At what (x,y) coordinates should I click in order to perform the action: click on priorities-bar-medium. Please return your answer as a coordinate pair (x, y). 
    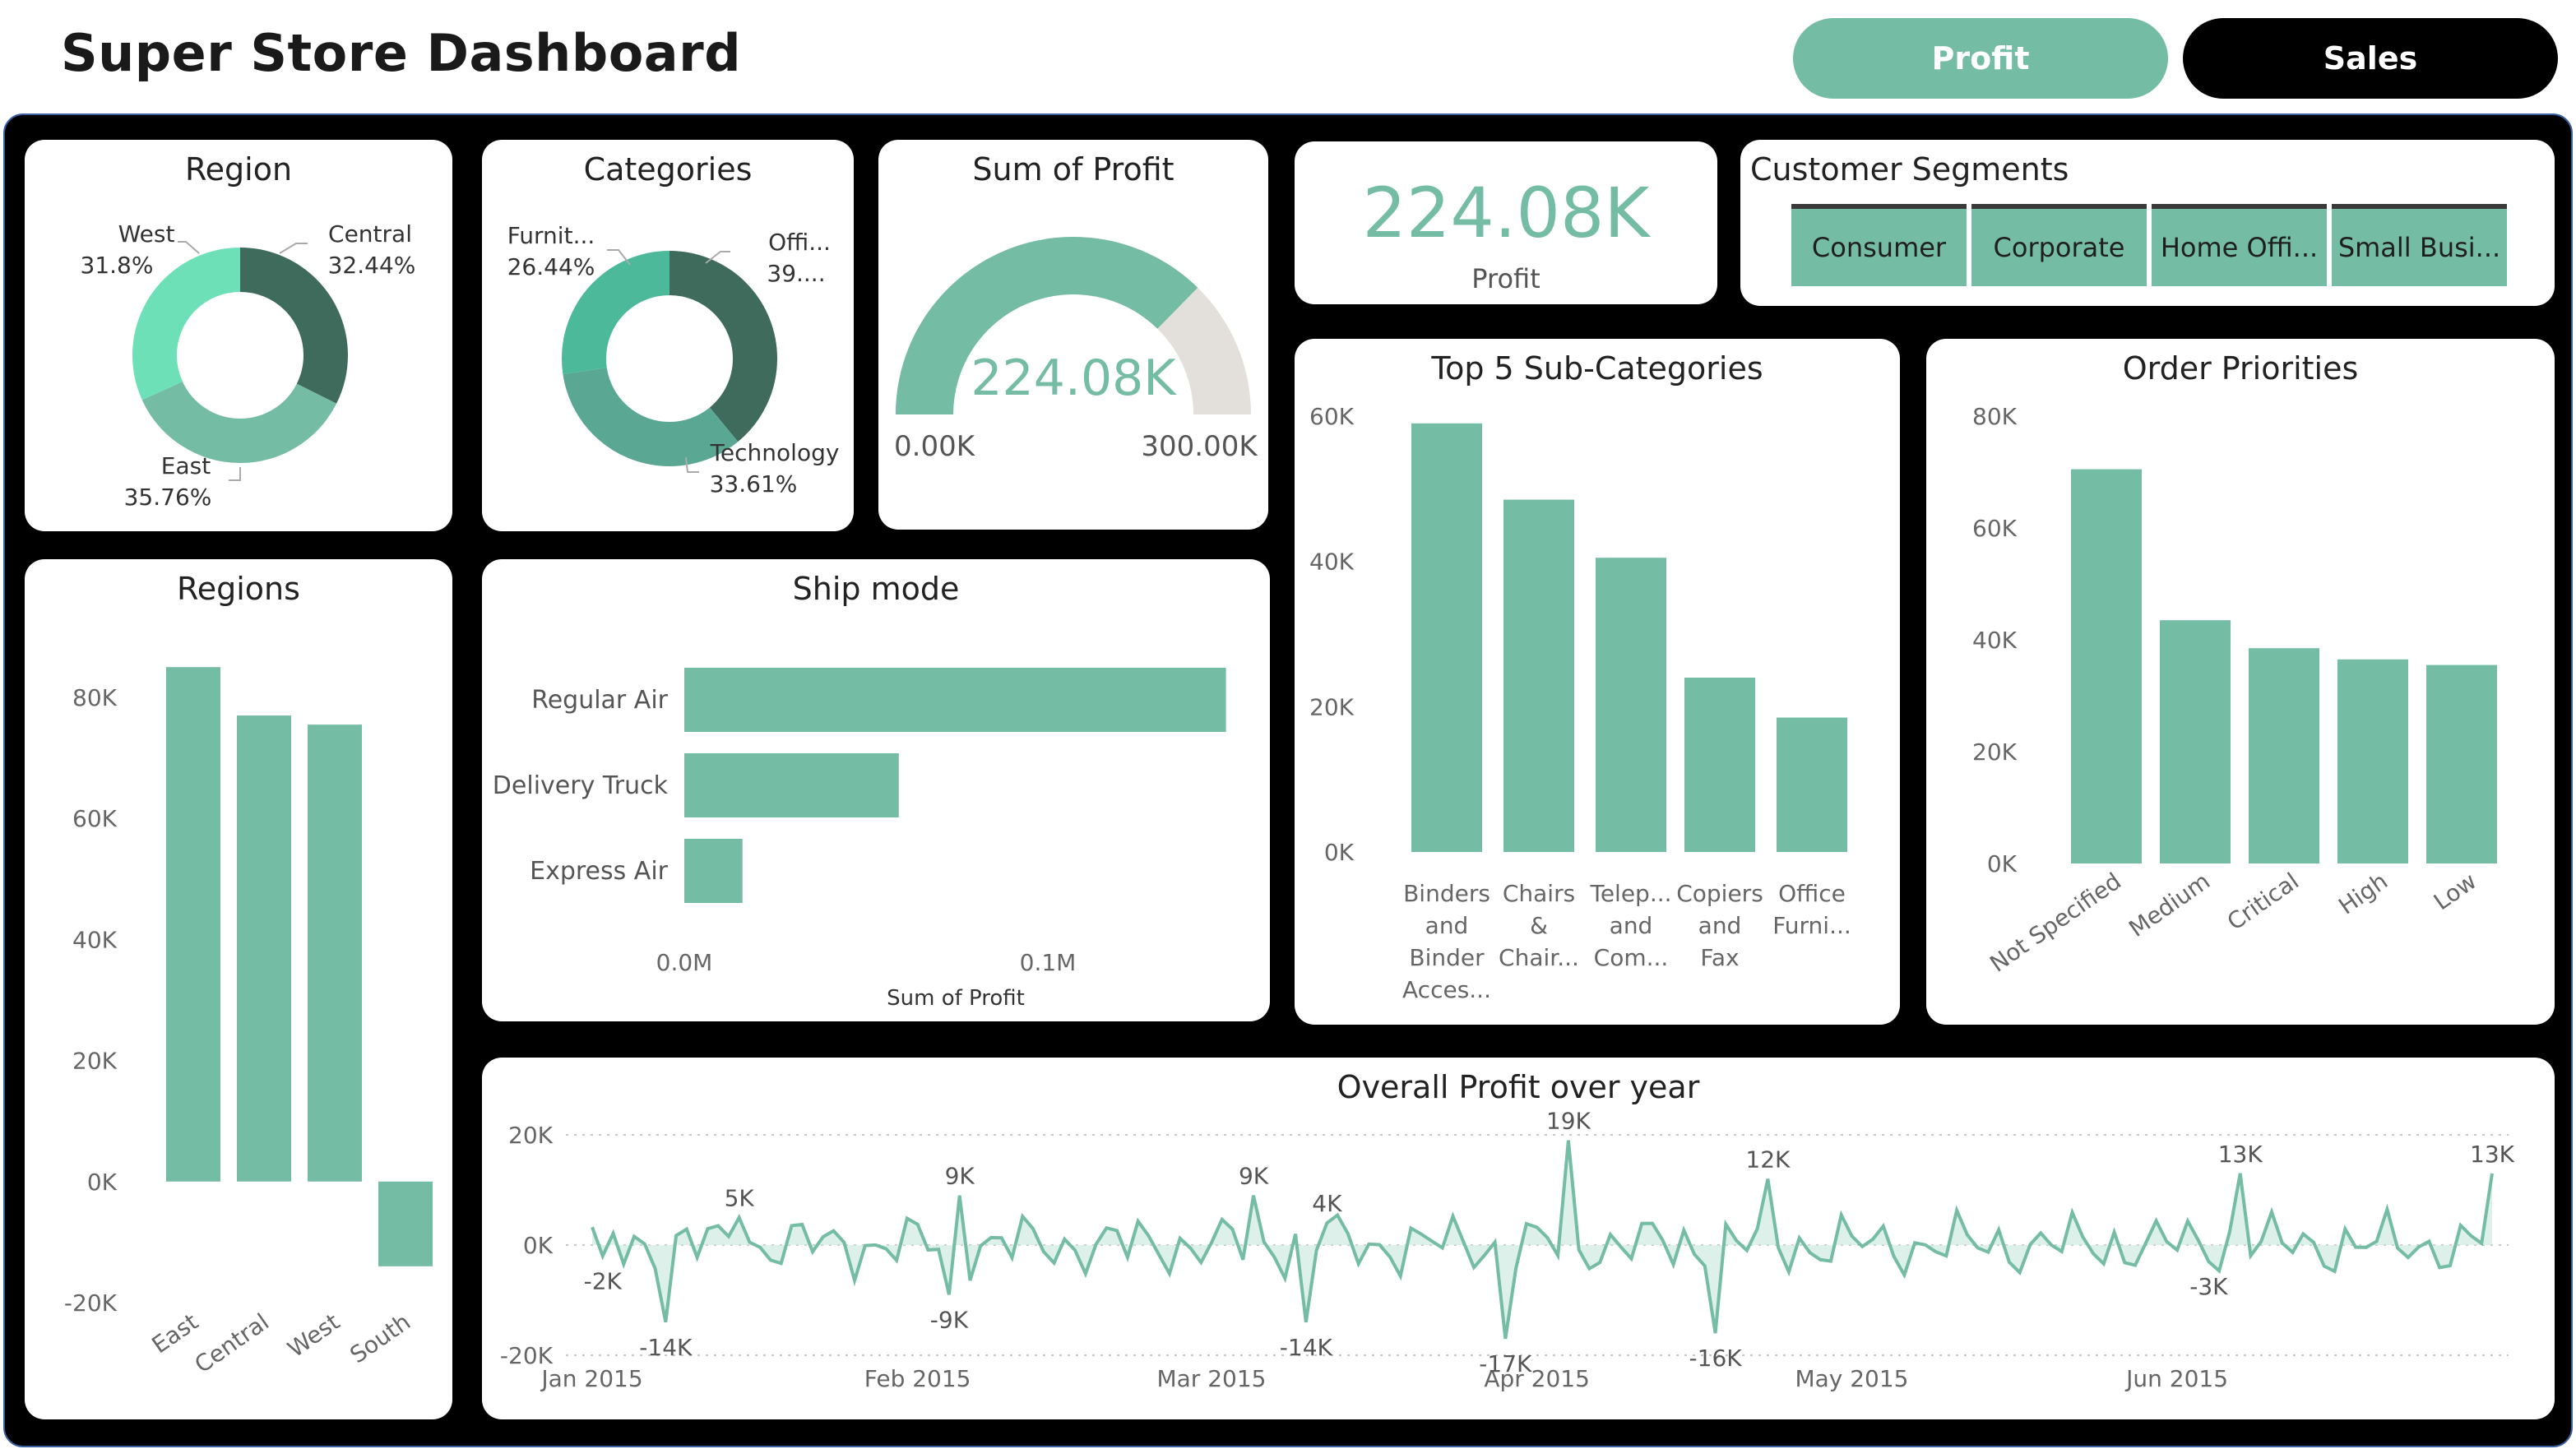
    Looking at the image, I should click on (2195, 741).